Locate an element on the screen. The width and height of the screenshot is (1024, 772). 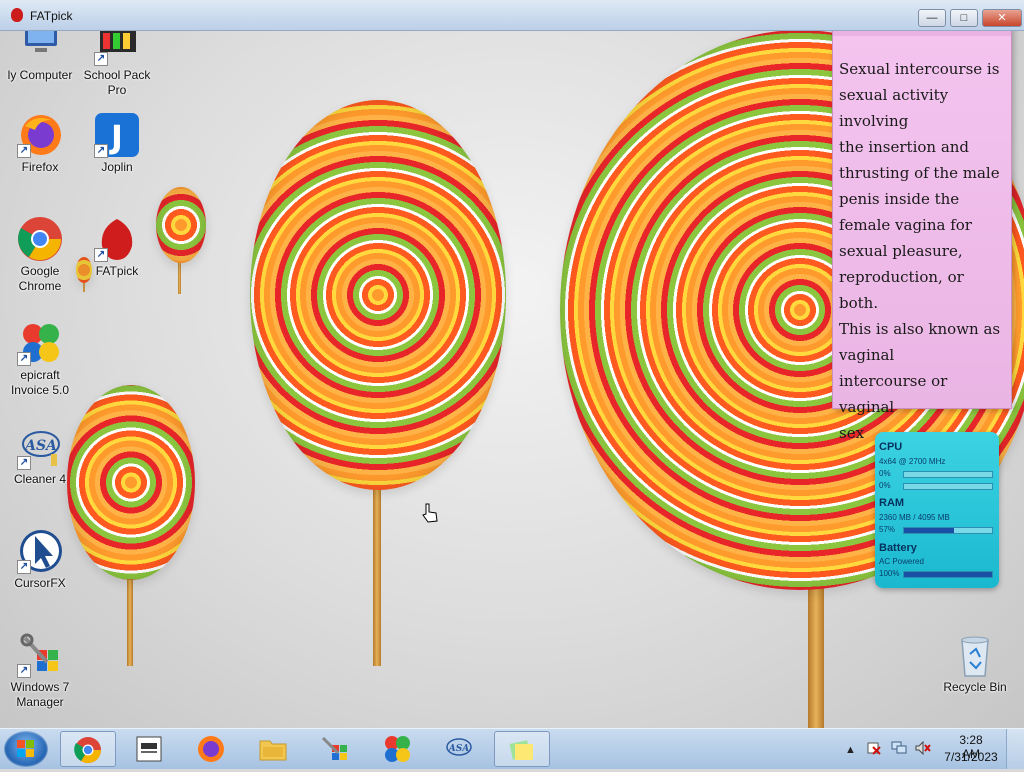
taskbar-epicraft-invoice is located at coordinates (398, 749).